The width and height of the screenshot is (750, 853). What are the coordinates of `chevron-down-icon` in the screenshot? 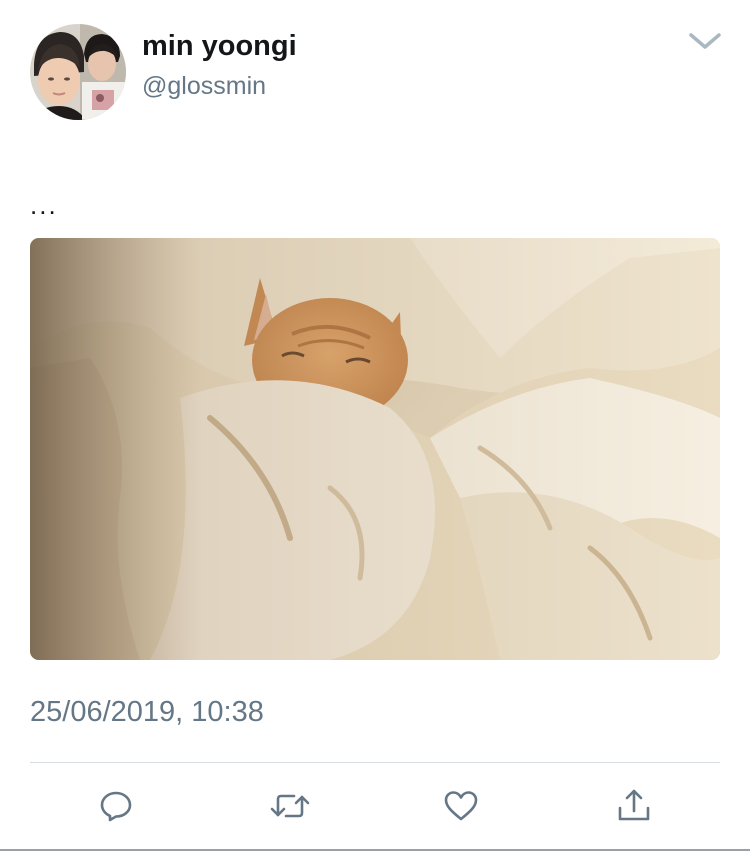 It's located at (705, 41).